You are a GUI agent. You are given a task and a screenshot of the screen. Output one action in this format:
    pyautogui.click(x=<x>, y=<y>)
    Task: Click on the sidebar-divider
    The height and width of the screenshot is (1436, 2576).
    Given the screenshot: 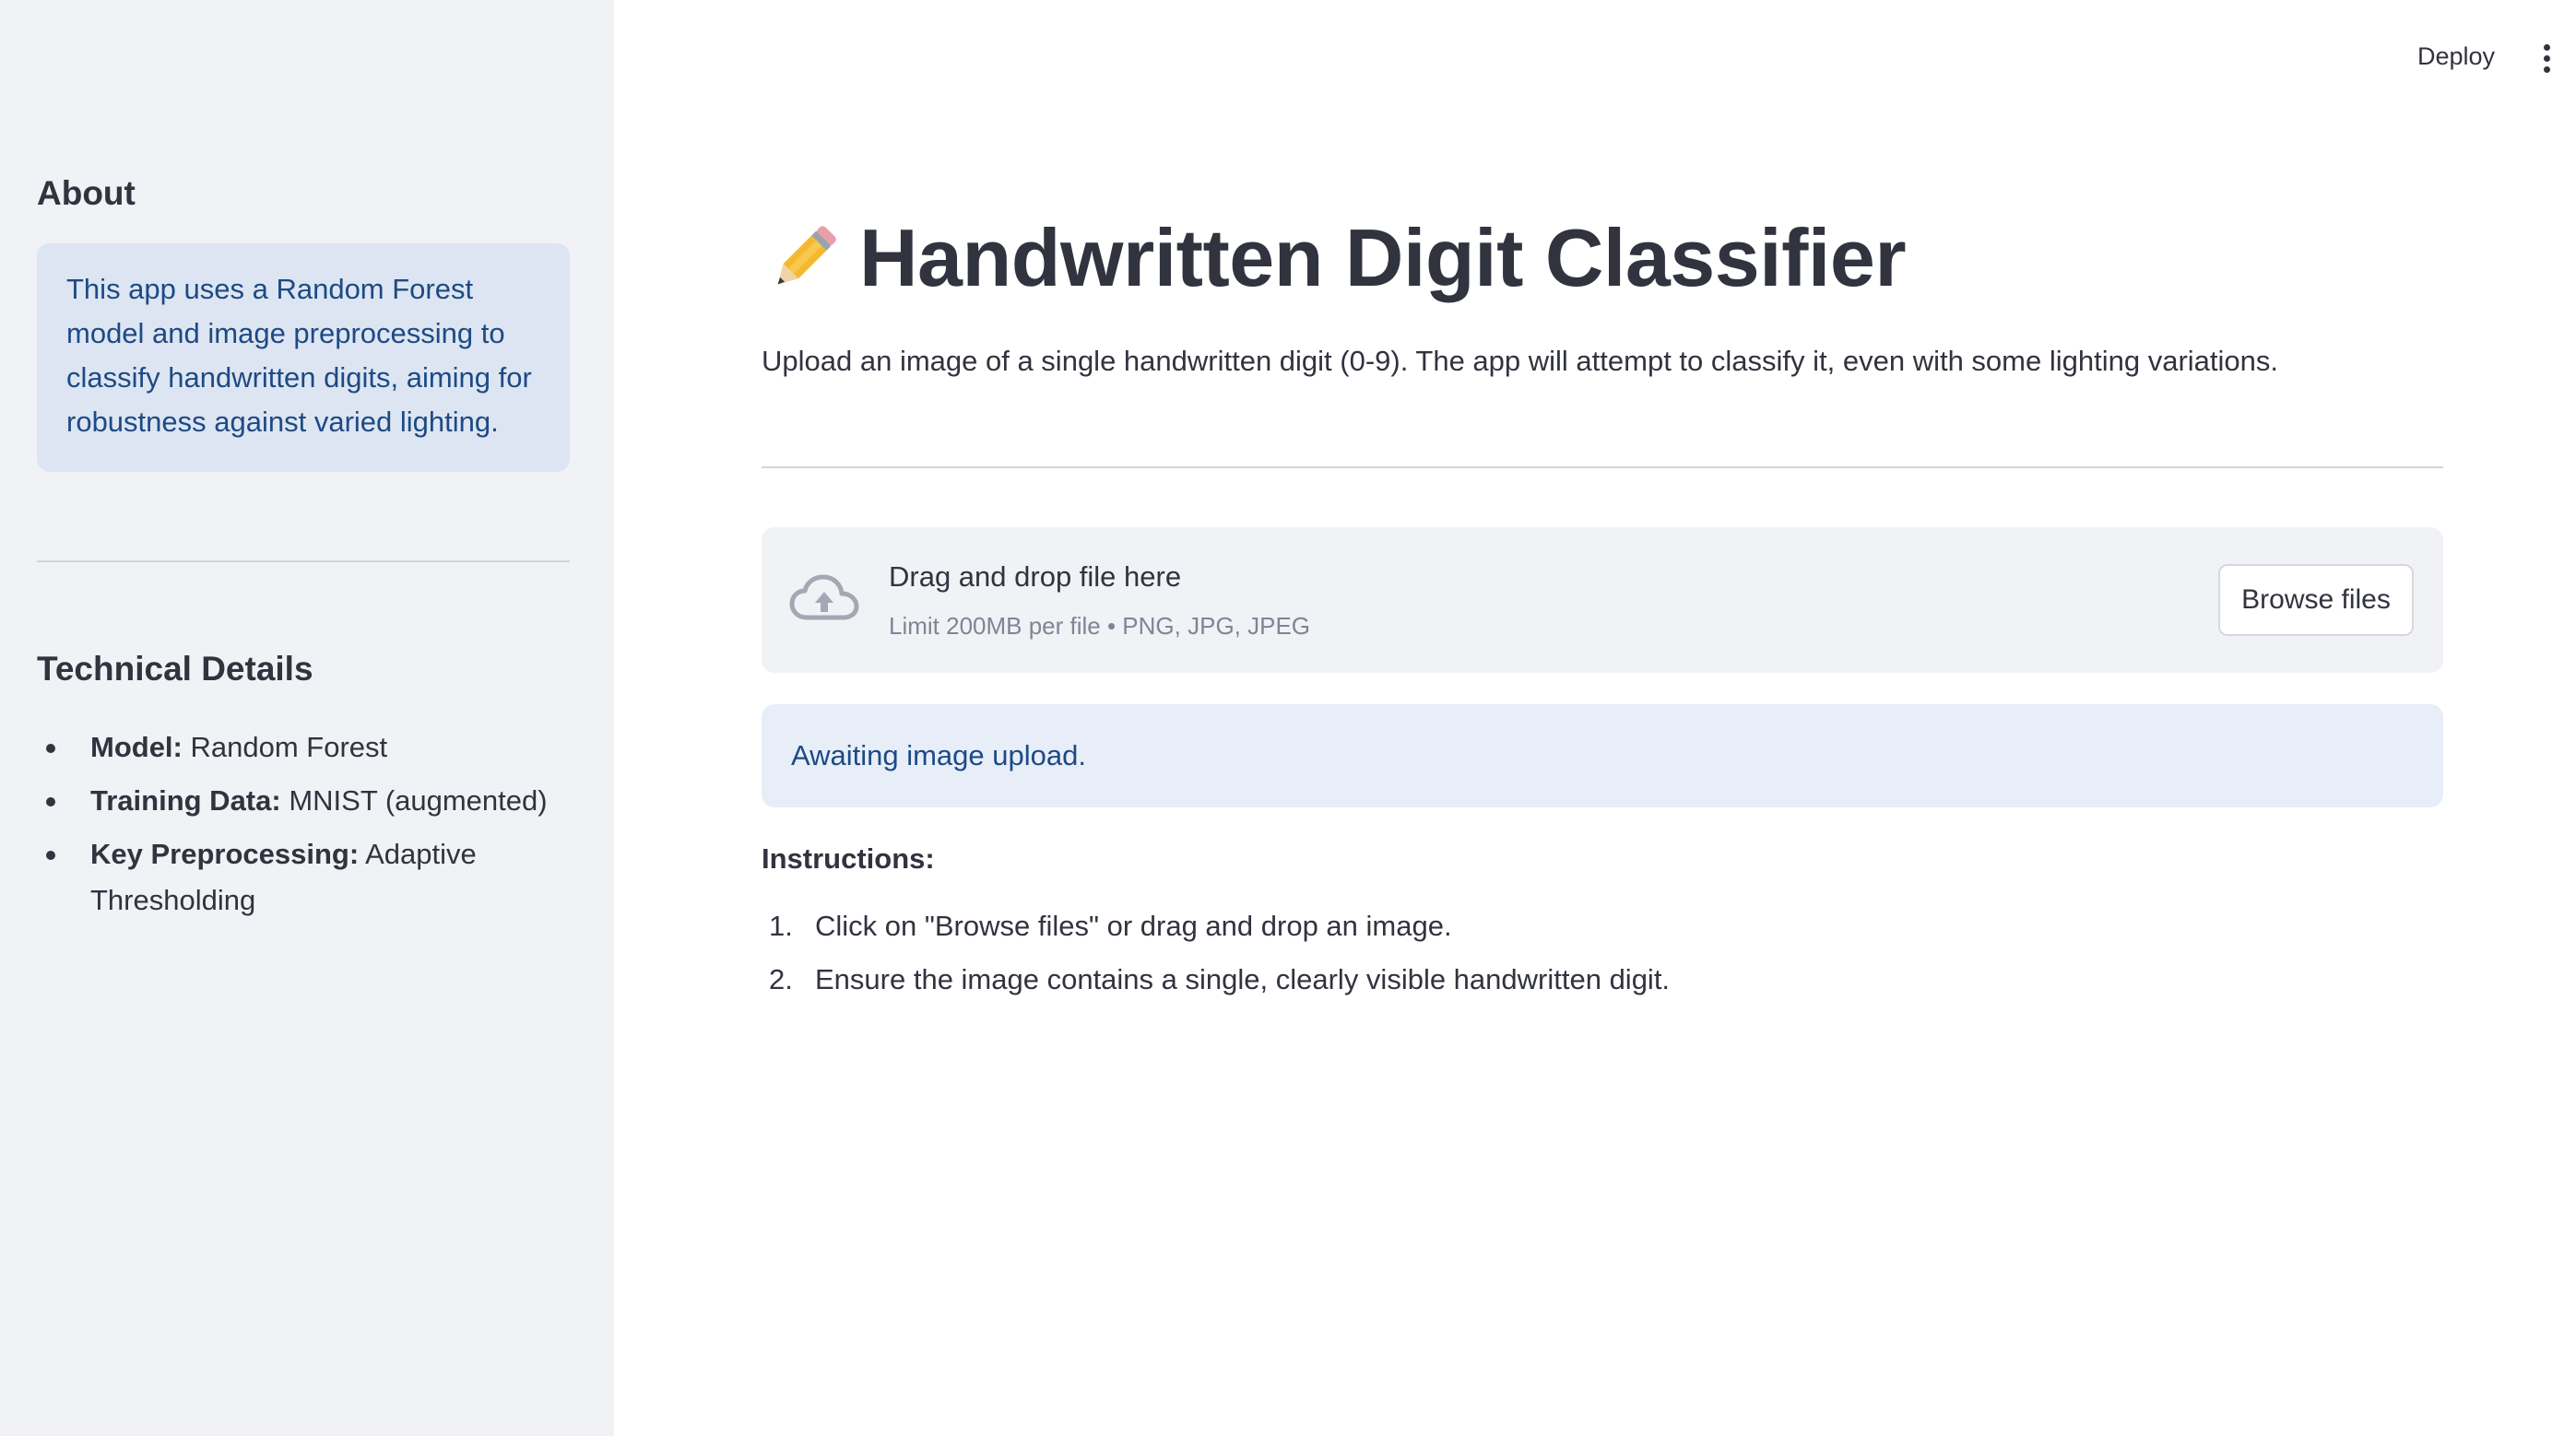 What is the action you would take?
    pyautogui.click(x=303, y=561)
    